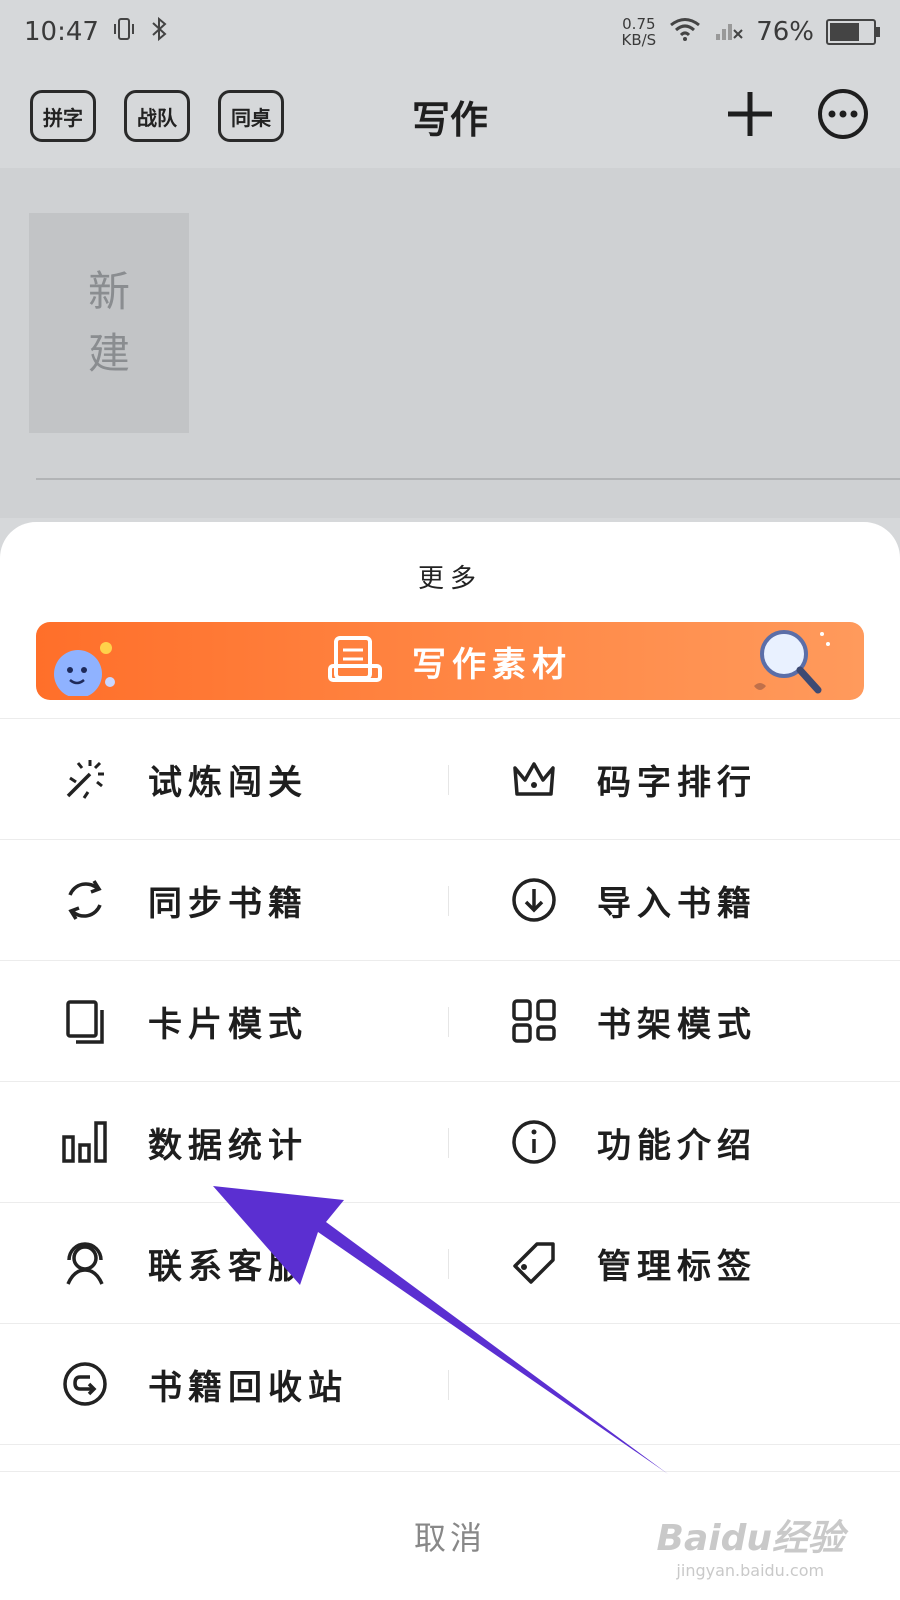 The width and height of the screenshot is (900, 1600). Describe the element at coordinates (677, 782) in the screenshot. I see `menu-label: 码字排行` at that location.